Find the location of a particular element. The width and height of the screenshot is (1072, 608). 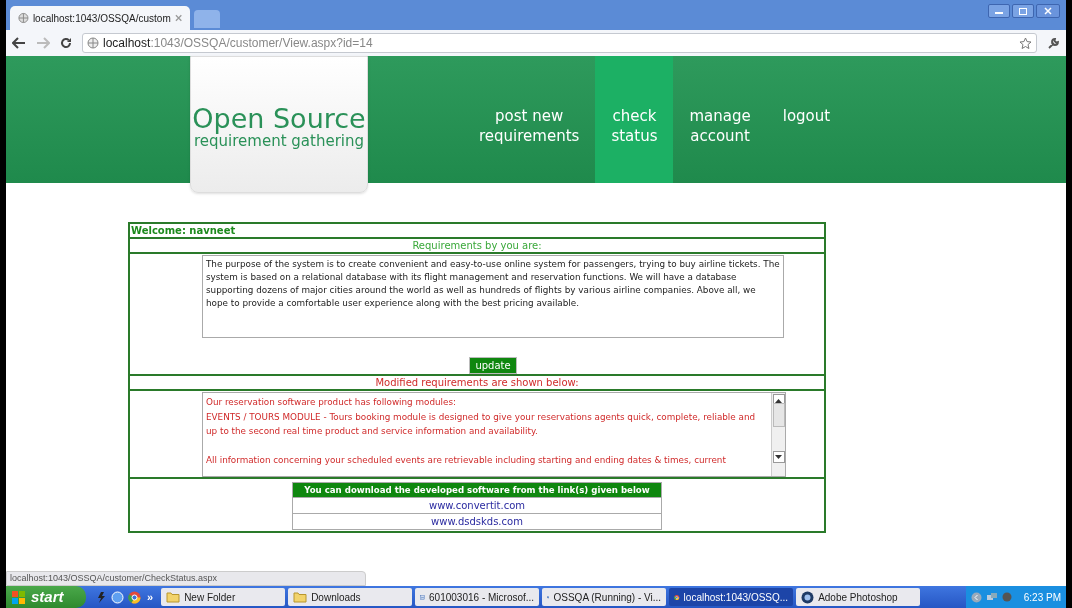

modified-requirements-text: Our reservation software product has following modules: EVENTS / TOURS MODULE - Tours booking module is designed to give your reservations agents quick, complete, reliable and up to the second real time product and service information and availability. All information concerning your scheduled events are retrievable including starting and ending dates & times, current is located at coordinates (481, 431).